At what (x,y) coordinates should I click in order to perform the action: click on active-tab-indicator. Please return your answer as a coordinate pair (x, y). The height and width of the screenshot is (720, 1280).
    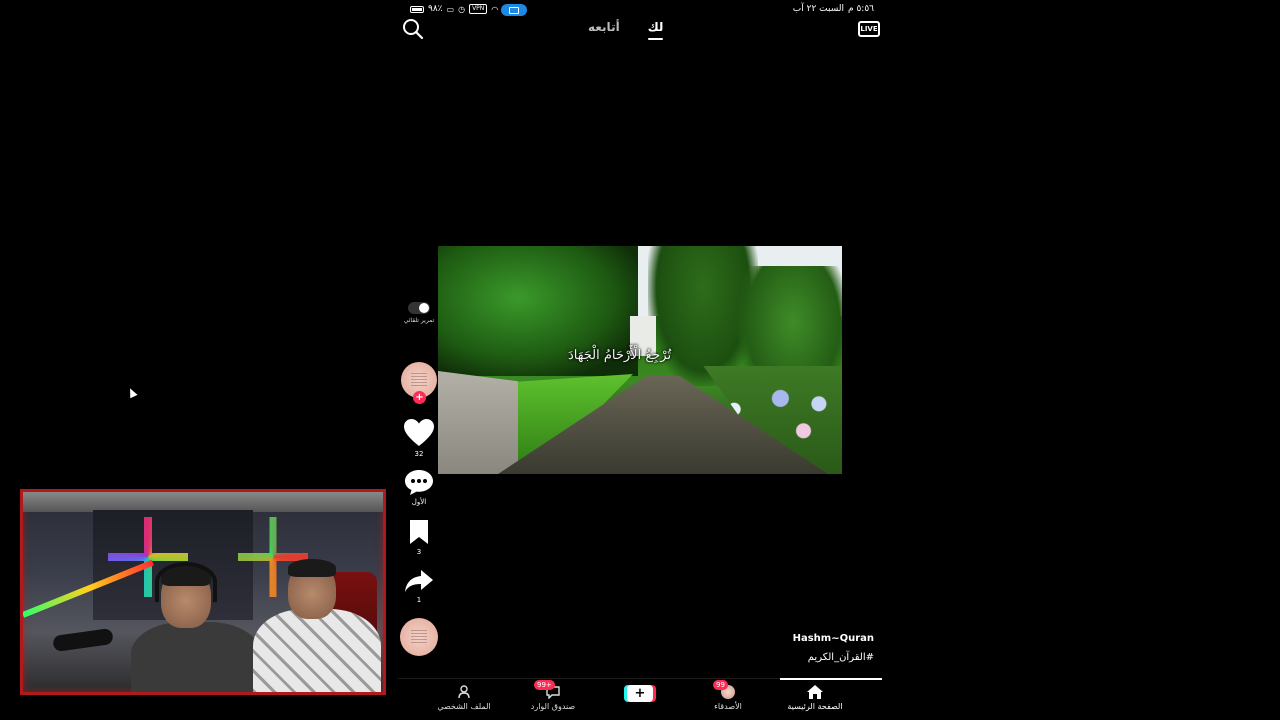
    Looking at the image, I should click on (831, 679).